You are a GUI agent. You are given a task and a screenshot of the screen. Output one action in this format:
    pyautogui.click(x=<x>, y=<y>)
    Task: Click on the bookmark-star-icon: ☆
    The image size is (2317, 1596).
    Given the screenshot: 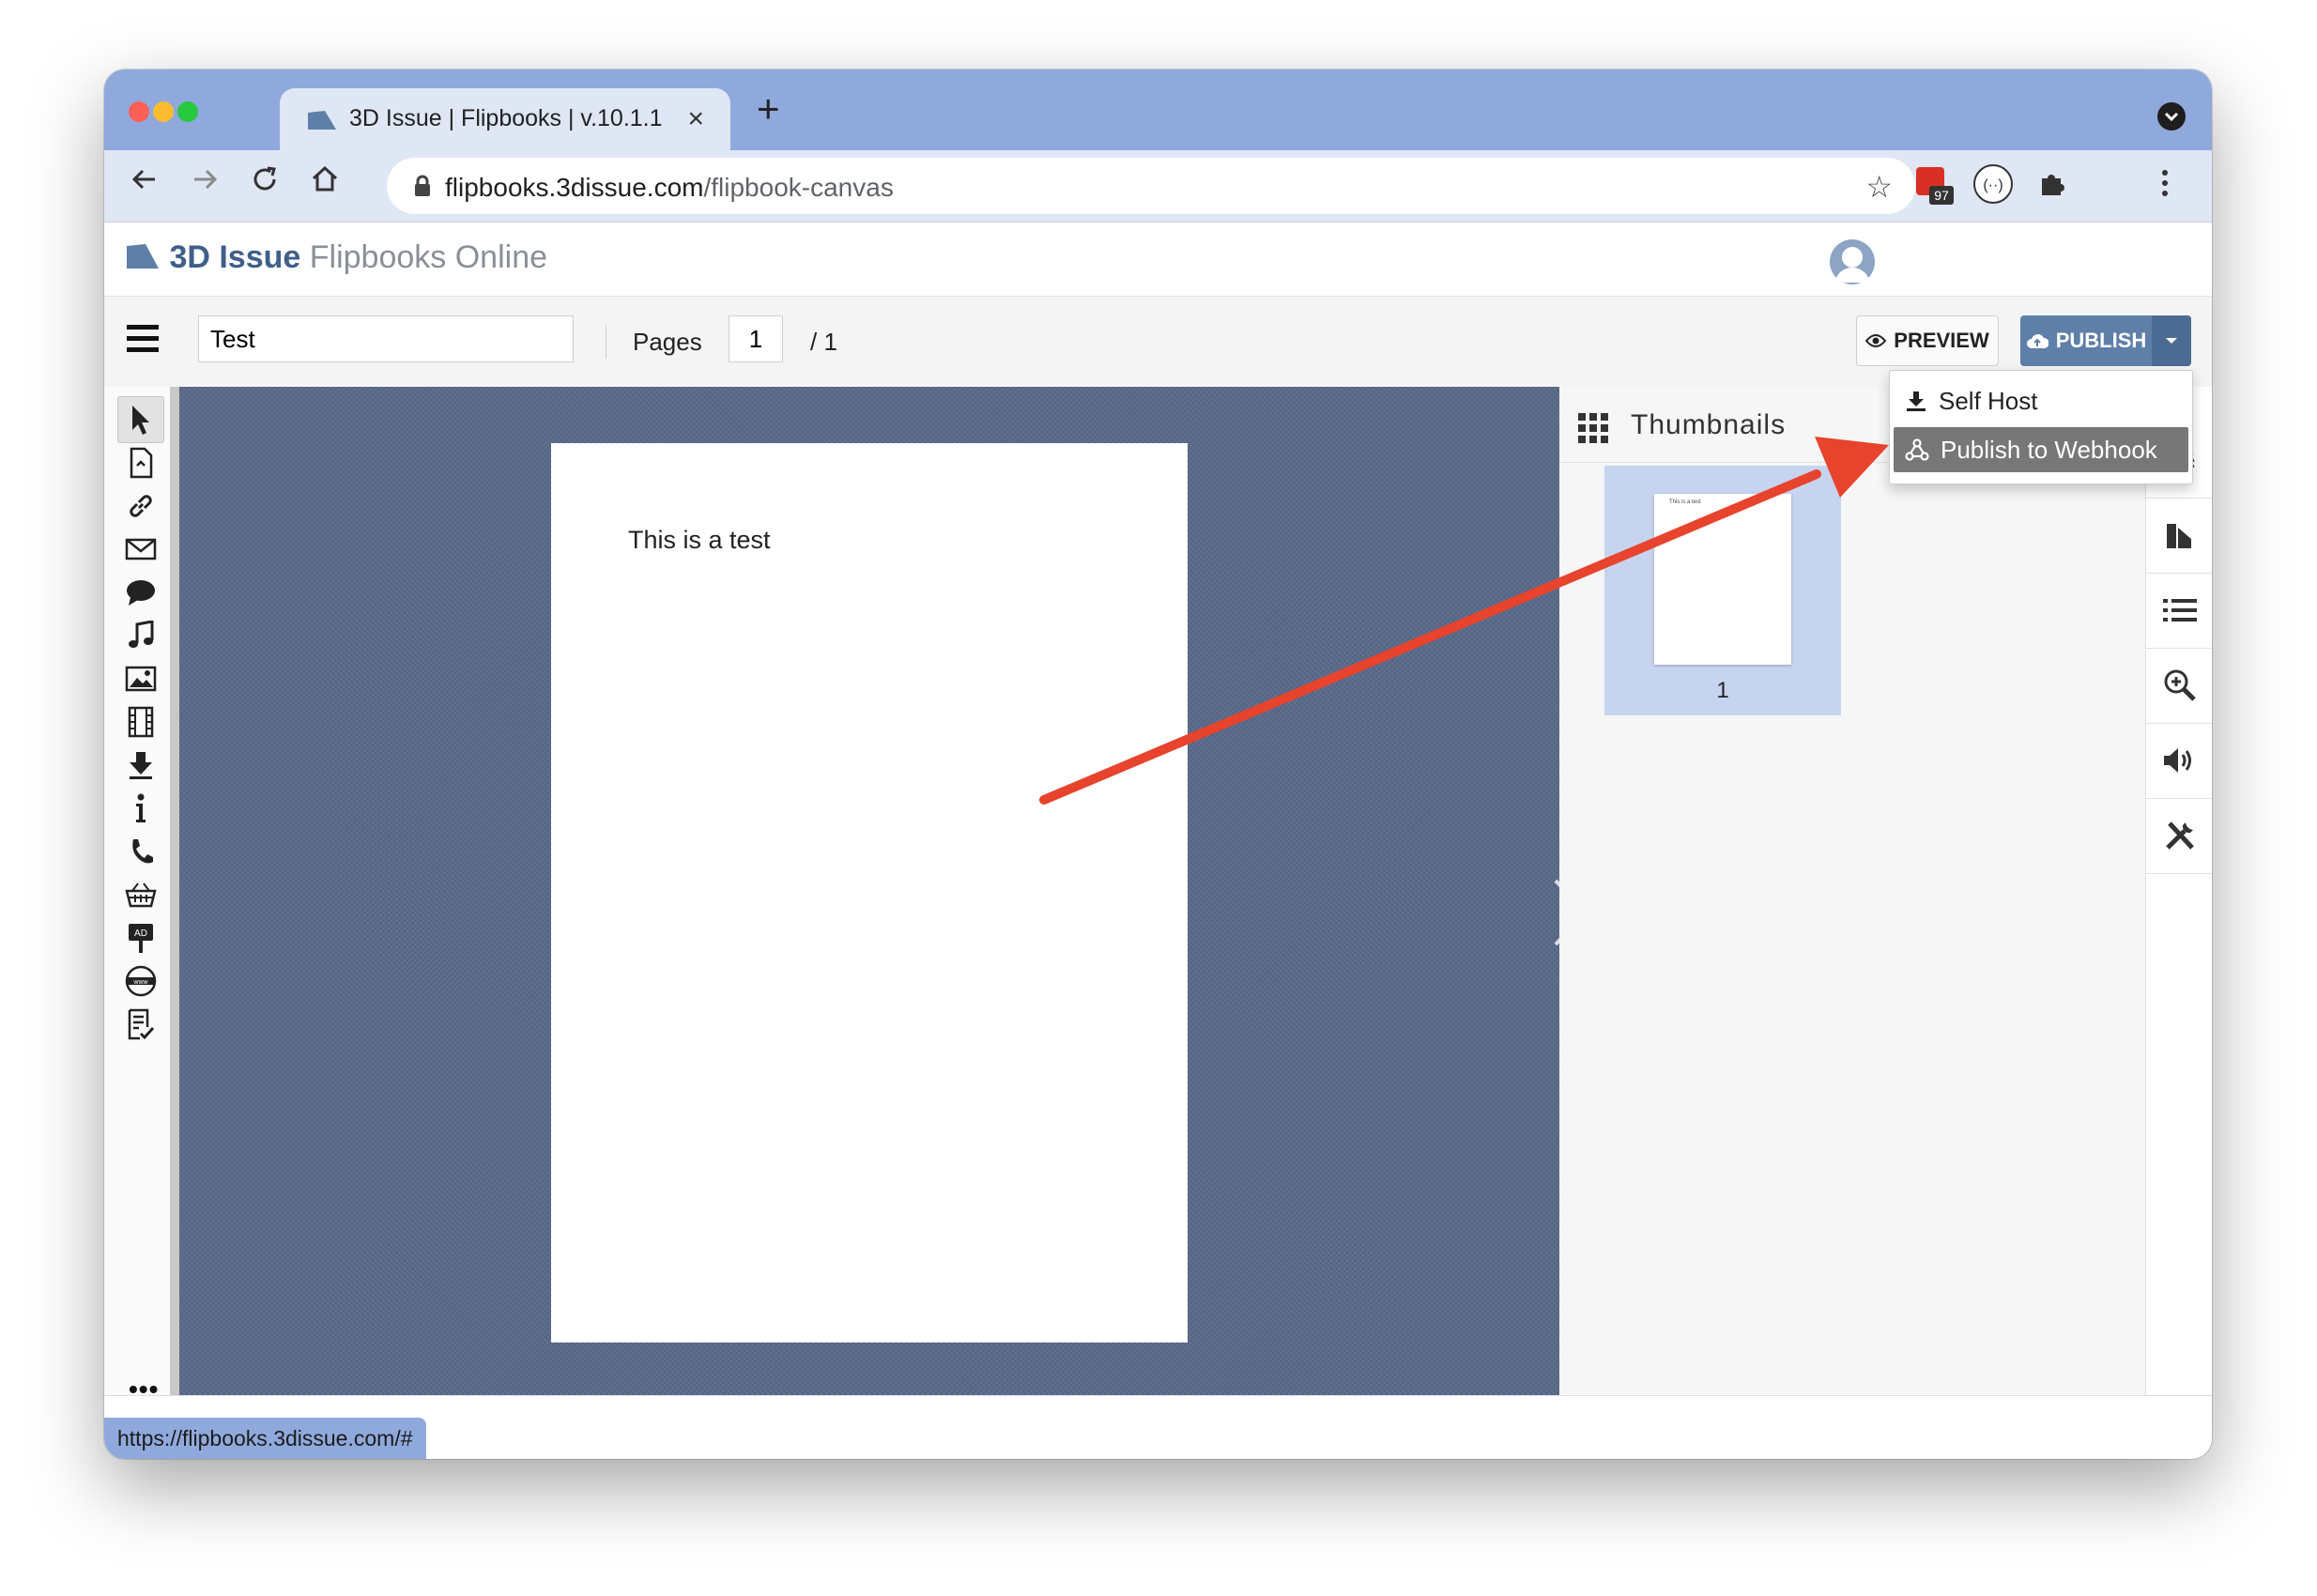 What is the action you would take?
    pyautogui.click(x=1879, y=187)
    